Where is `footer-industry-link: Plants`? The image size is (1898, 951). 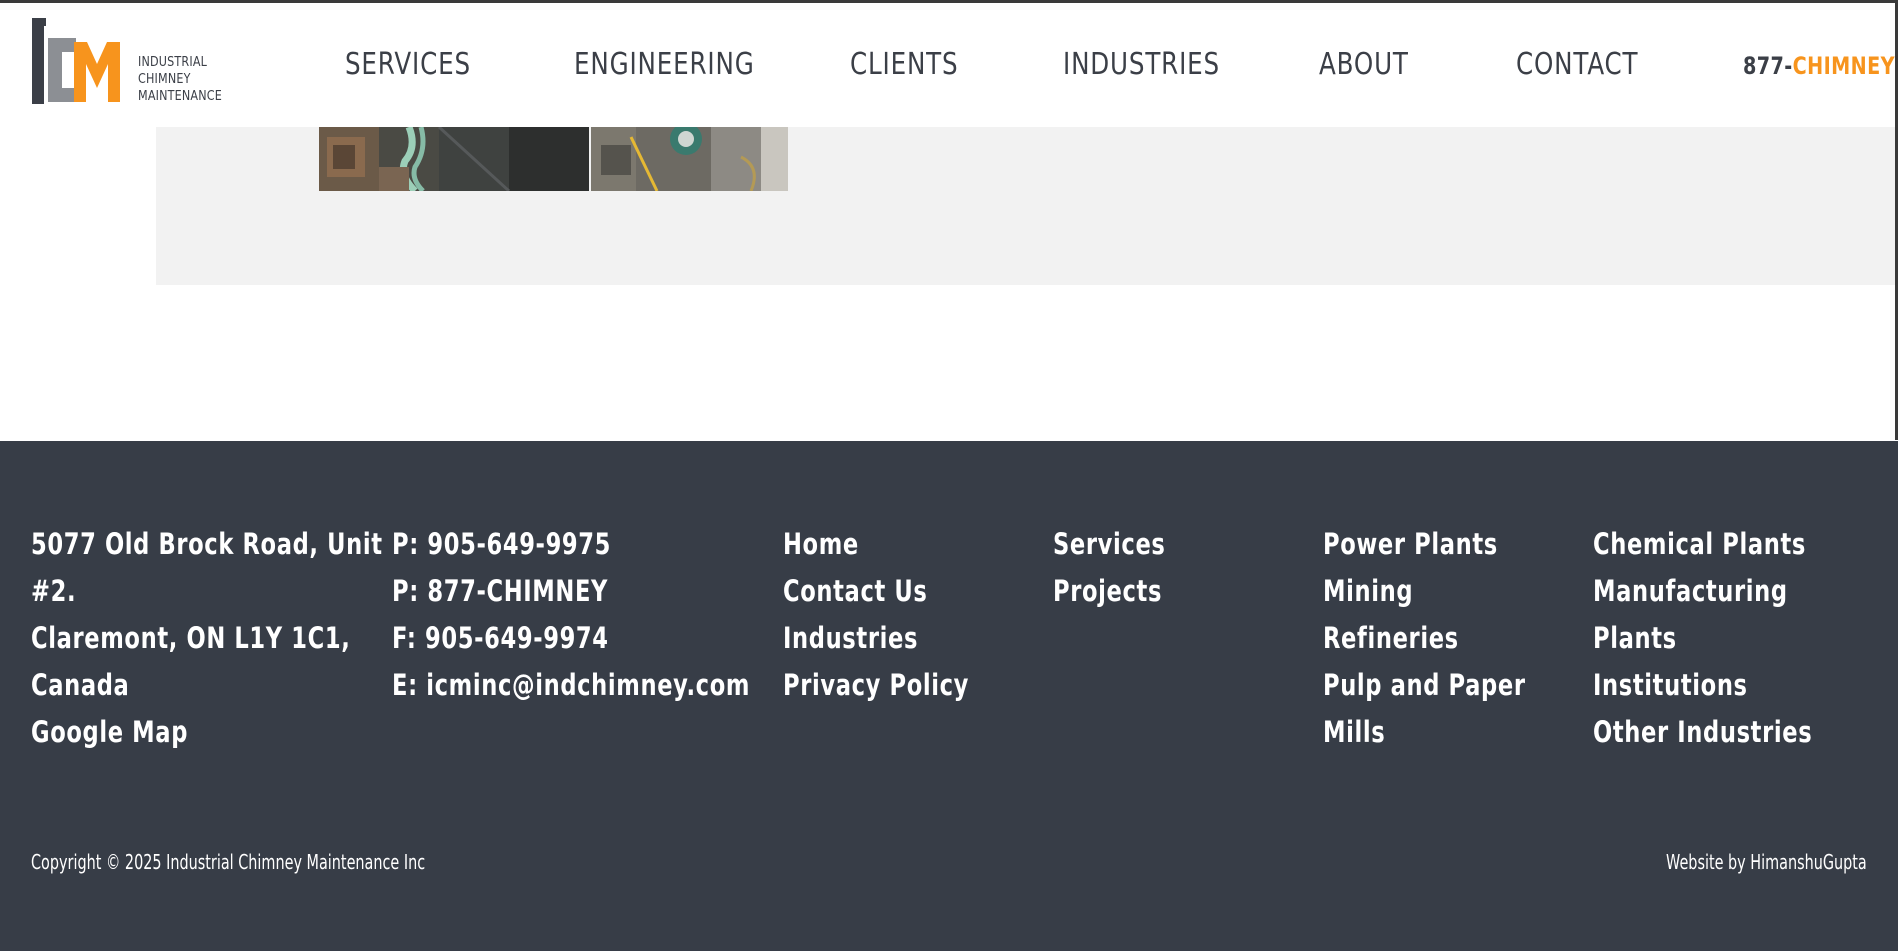
footer-industry-link: Plants is located at coordinates (1702, 638).